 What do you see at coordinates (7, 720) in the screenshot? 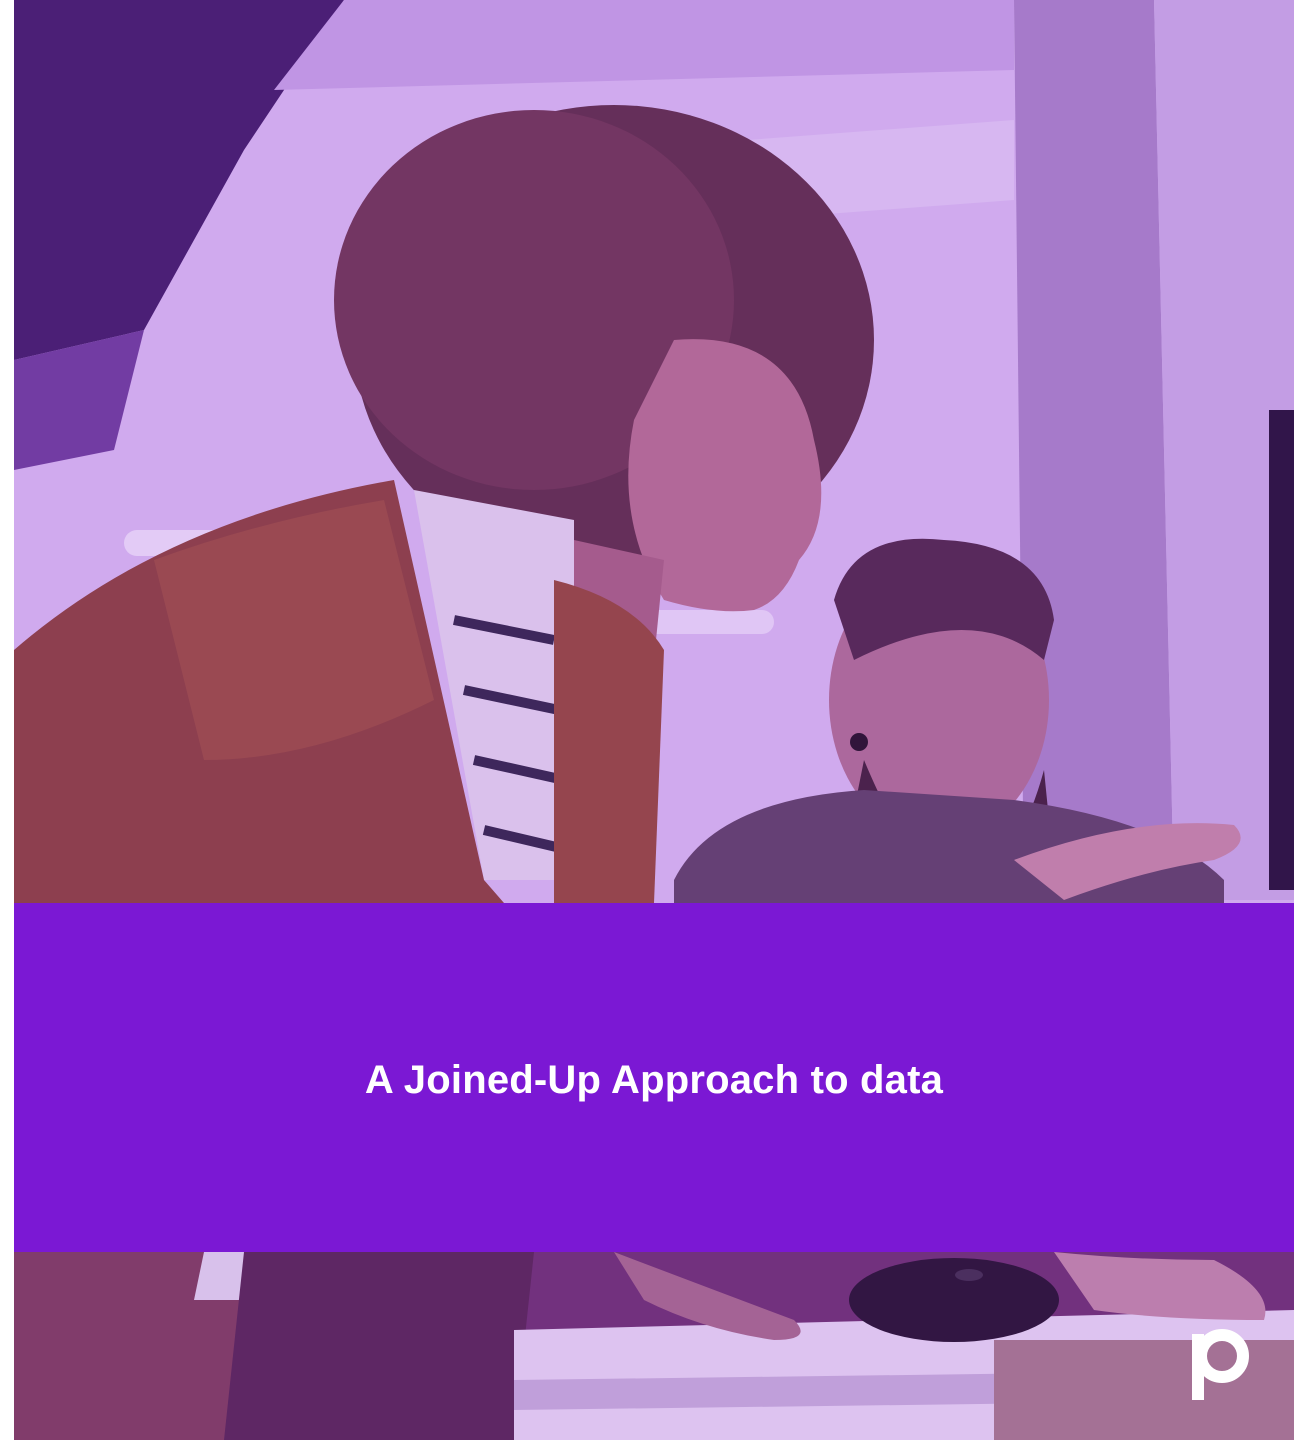
I see `left-margin-strip` at bounding box center [7, 720].